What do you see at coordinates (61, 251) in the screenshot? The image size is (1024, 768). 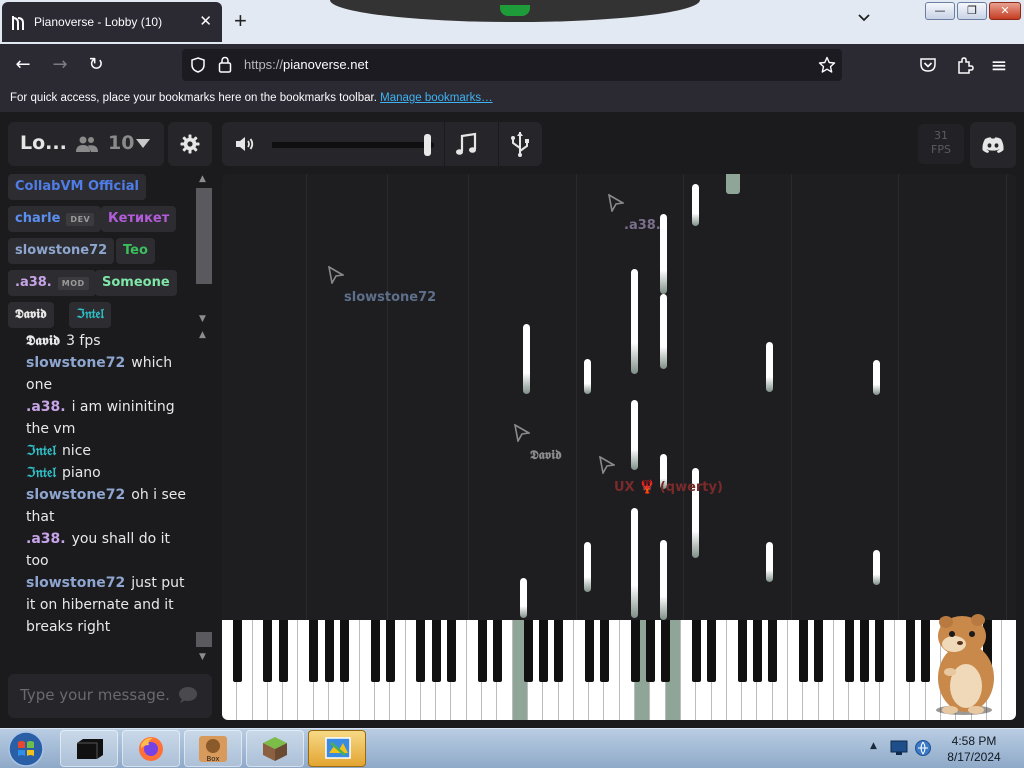 I see `user-chip: slowstone72` at bounding box center [61, 251].